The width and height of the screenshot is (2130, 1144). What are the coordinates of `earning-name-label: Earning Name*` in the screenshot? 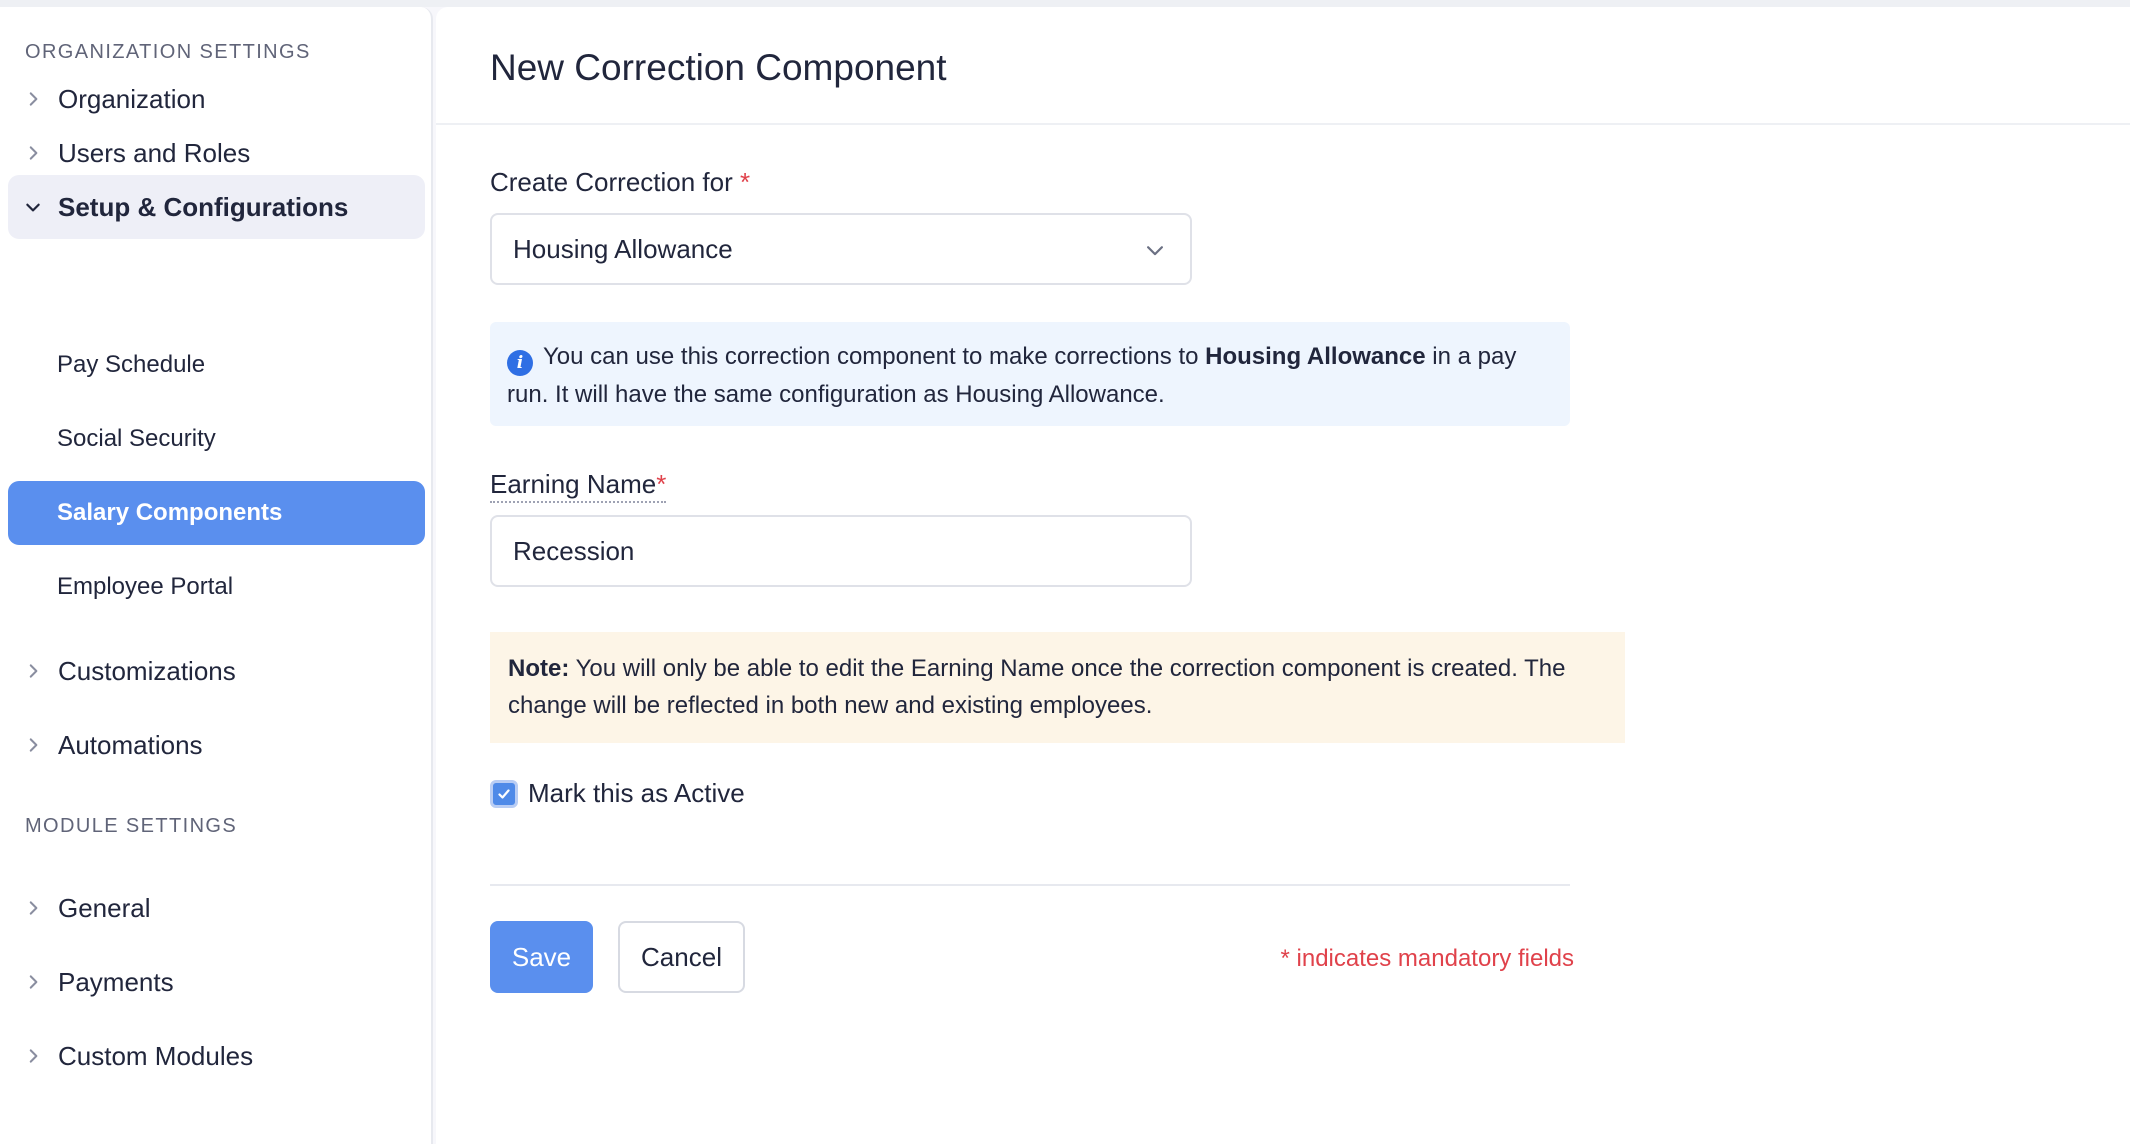 It's located at (578, 486).